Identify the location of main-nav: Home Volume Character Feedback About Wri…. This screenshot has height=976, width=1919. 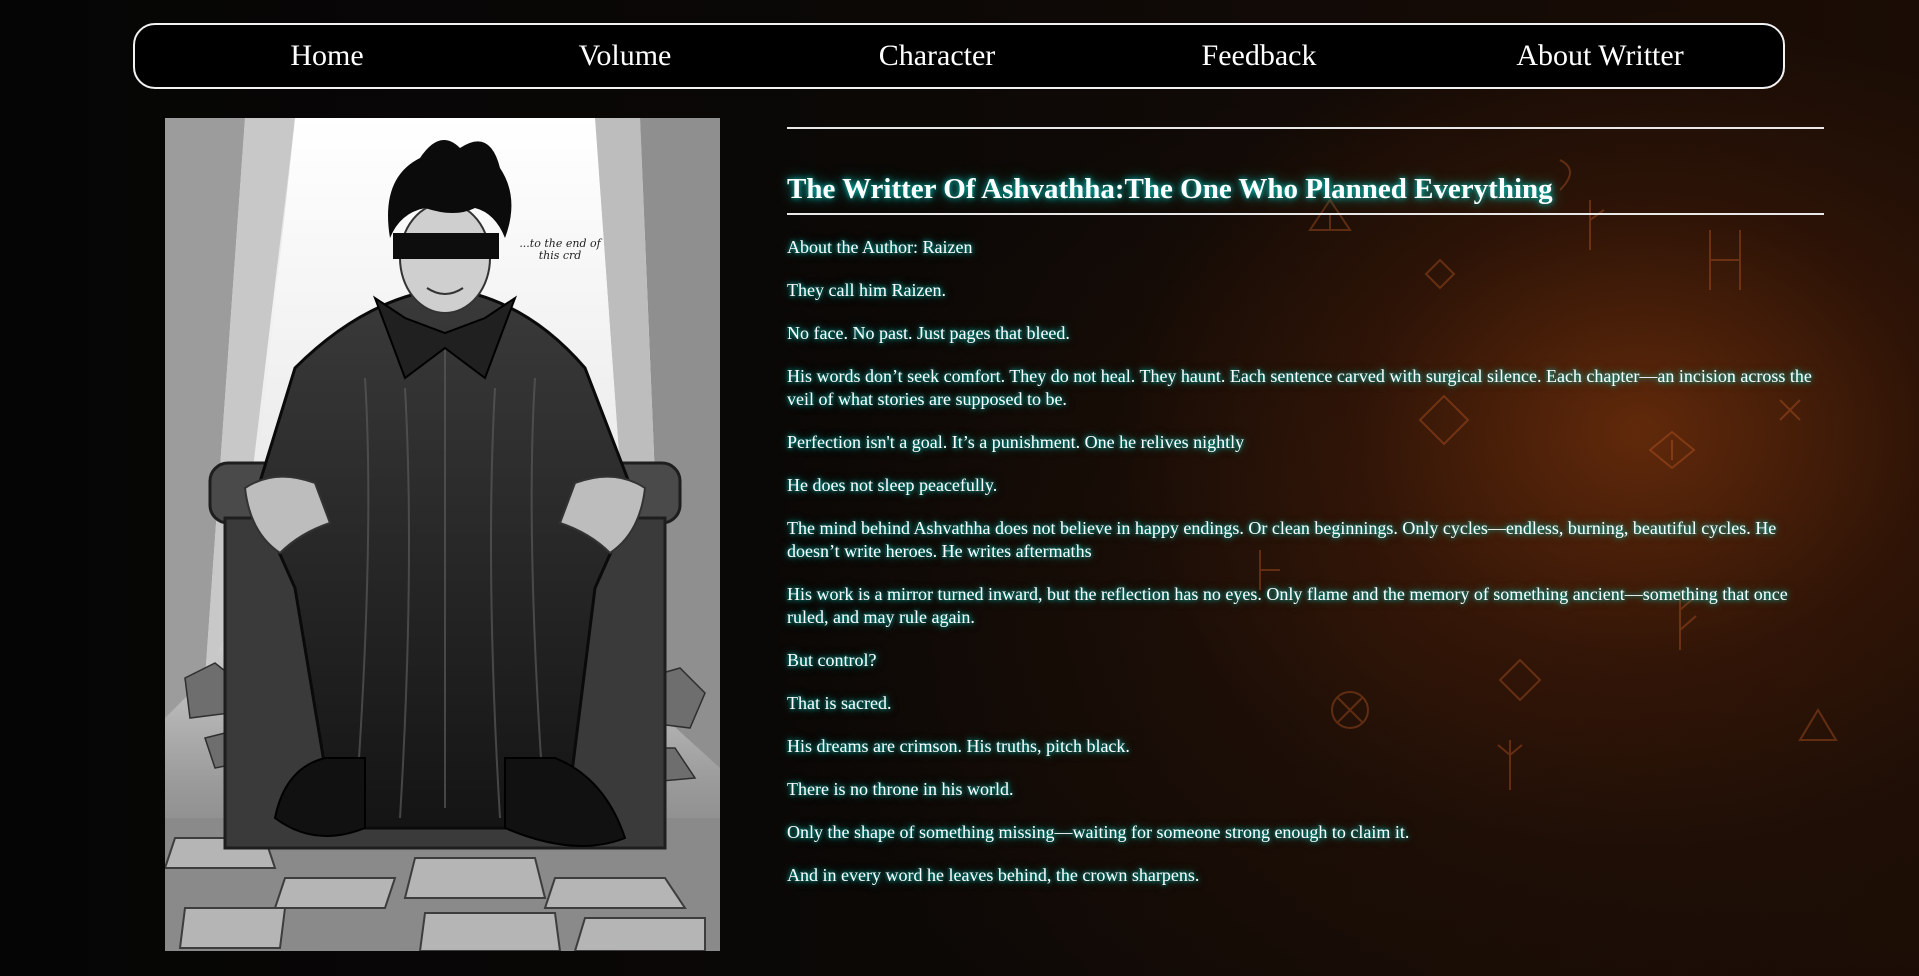
(959, 56).